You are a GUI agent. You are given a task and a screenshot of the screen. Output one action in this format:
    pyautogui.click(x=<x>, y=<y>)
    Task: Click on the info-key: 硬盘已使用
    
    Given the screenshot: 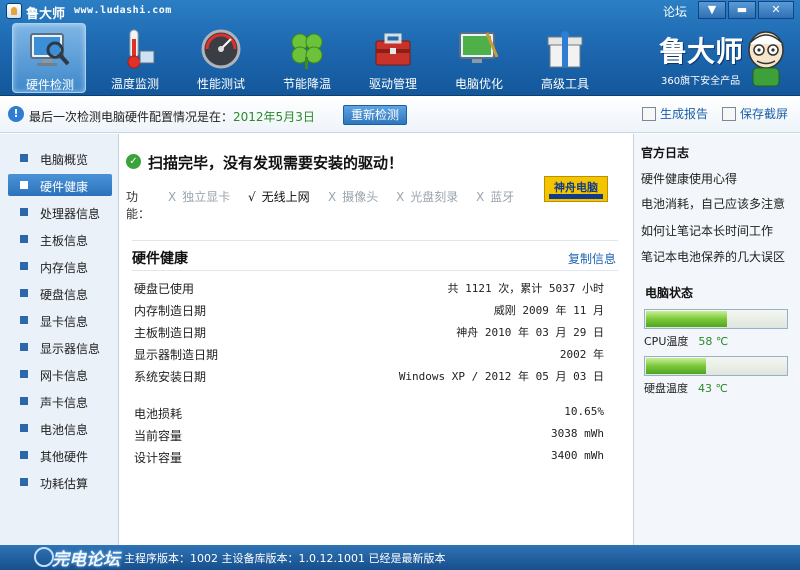 What is the action you would take?
    pyautogui.click(x=164, y=289)
    